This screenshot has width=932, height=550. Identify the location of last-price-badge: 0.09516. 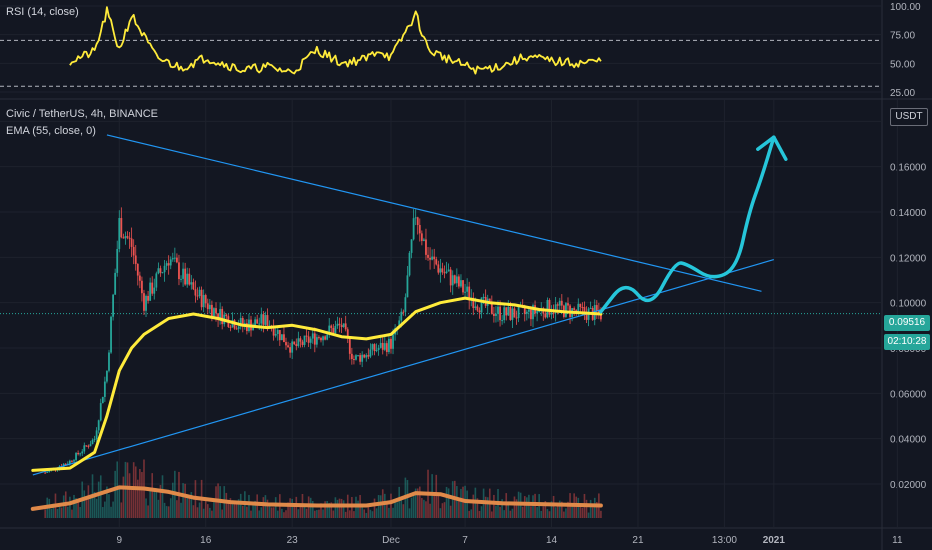
(907, 323).